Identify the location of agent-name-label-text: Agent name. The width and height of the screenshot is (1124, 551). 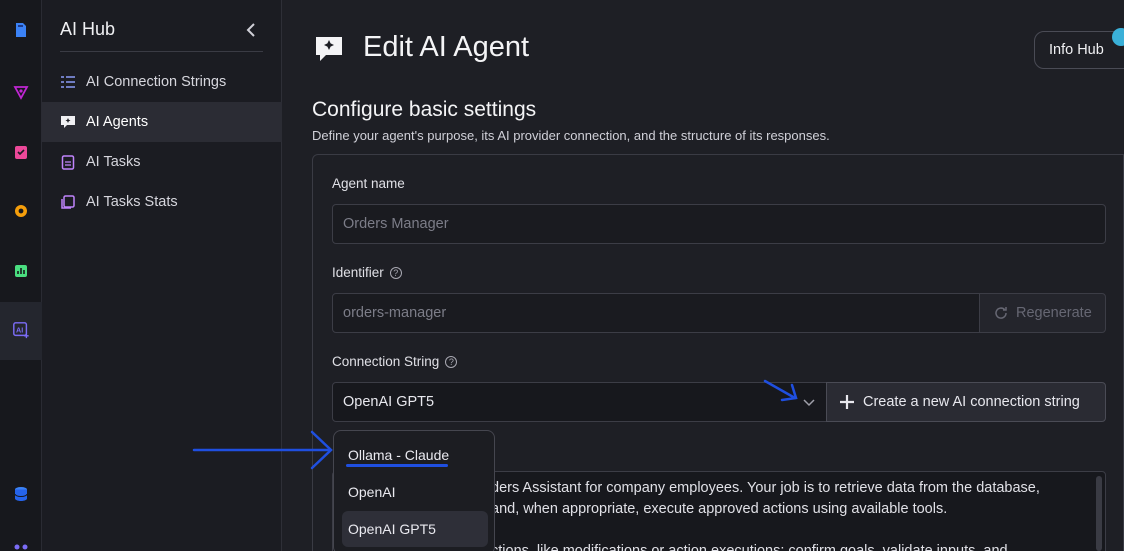
(368, 183).